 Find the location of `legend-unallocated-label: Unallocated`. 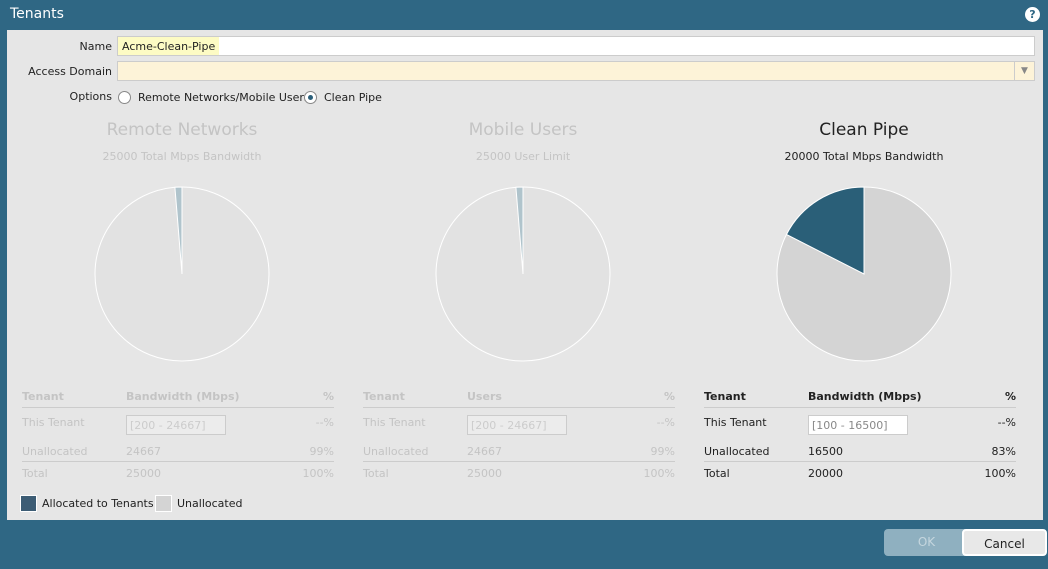

legend-unallocated-label: Unallocated is located at coordinates (210, 503).